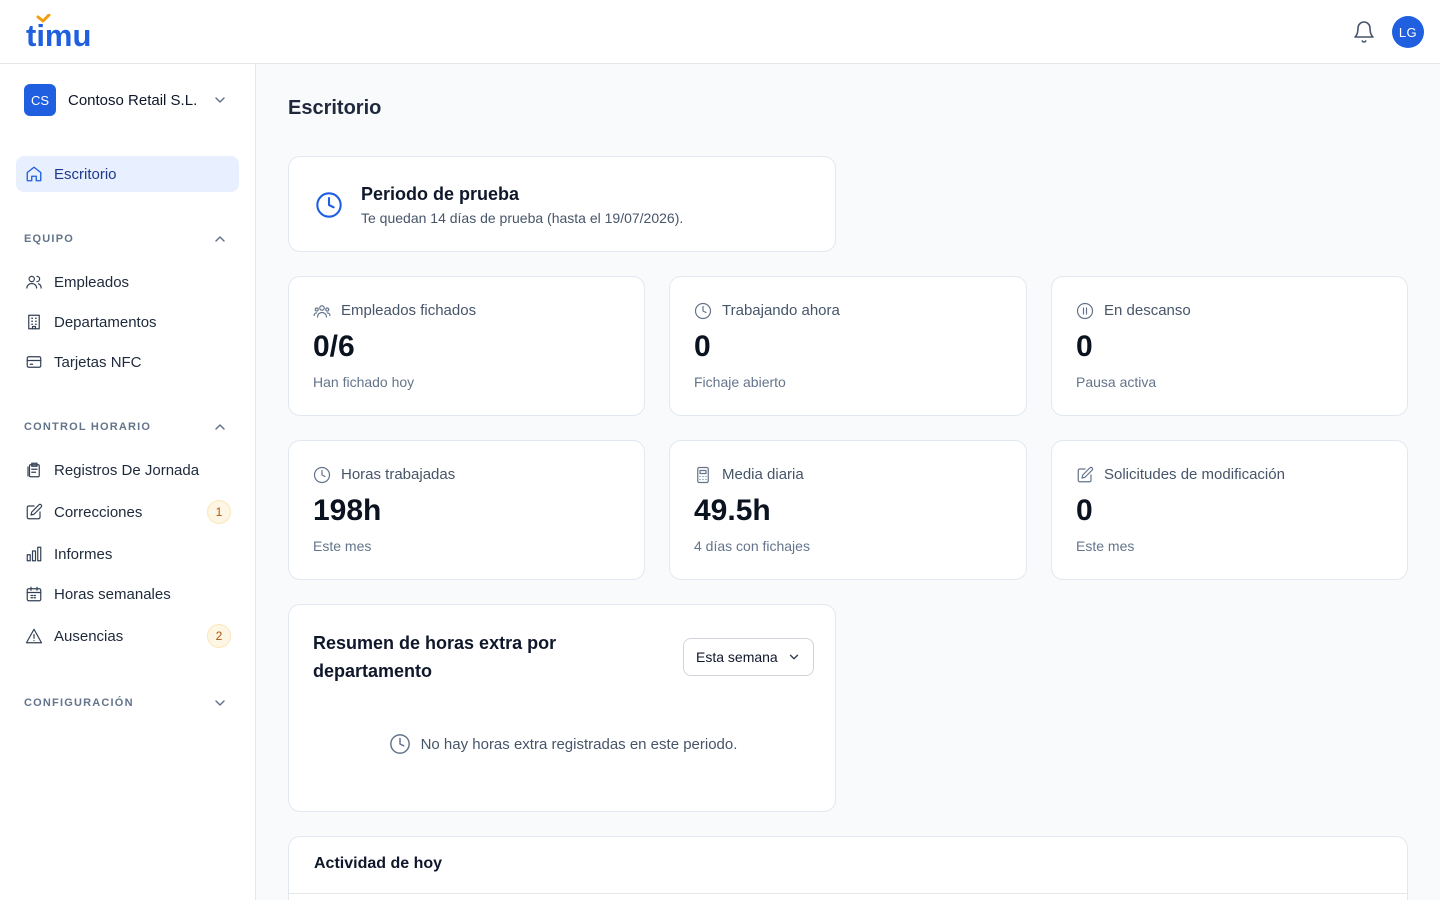  What do you see at coordinates (378, 863) in the screenshot?
I see `activity-title: Actividad de hoy` at bounding box center [378, 863].